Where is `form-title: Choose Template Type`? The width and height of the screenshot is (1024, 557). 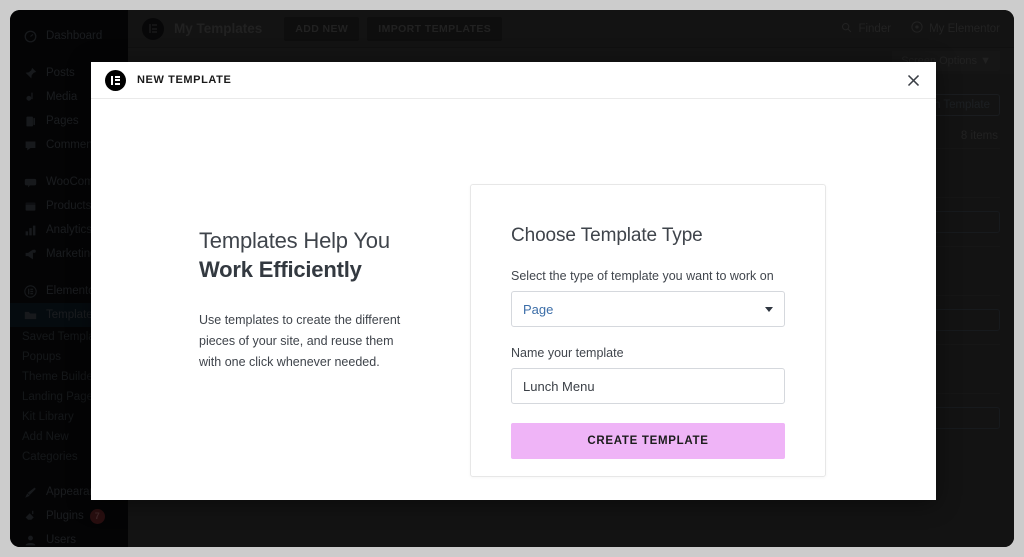
form-title: Choose Template Type is located at coordinates (607, 235).